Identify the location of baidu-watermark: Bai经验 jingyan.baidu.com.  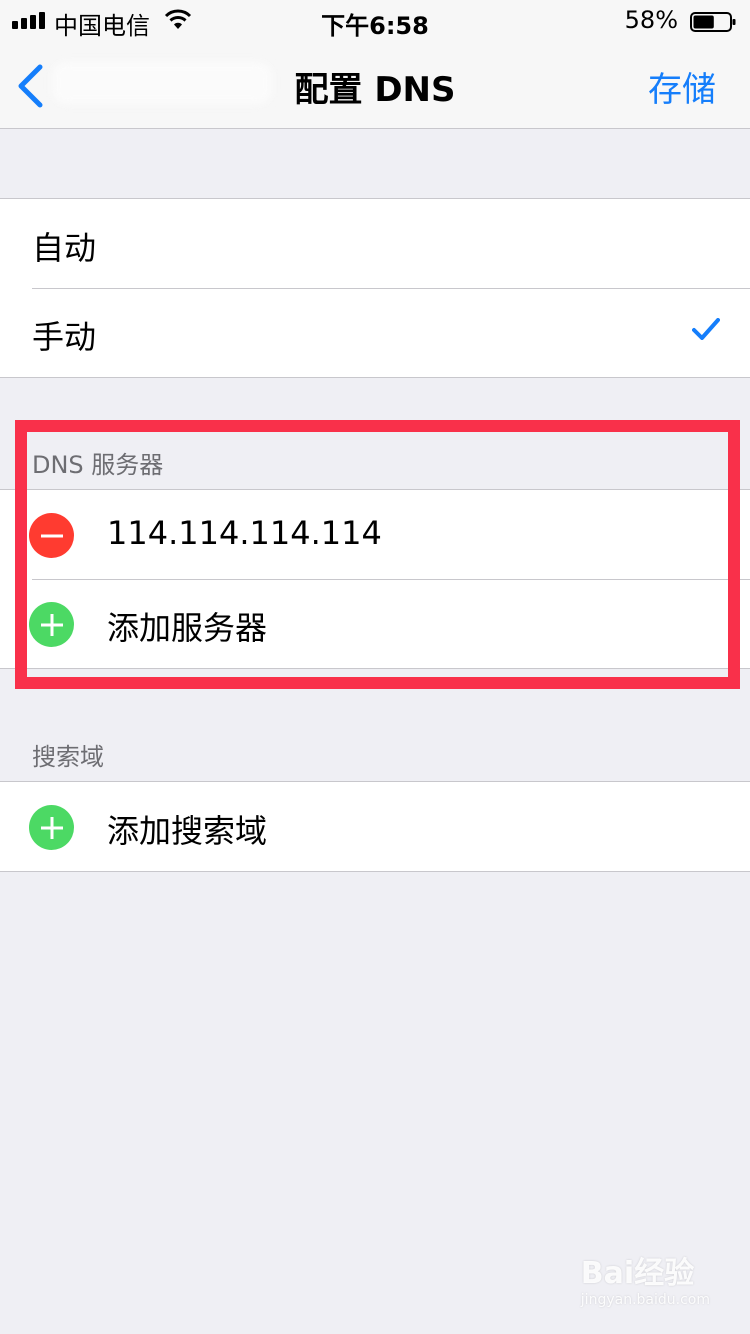
(645, 1278).